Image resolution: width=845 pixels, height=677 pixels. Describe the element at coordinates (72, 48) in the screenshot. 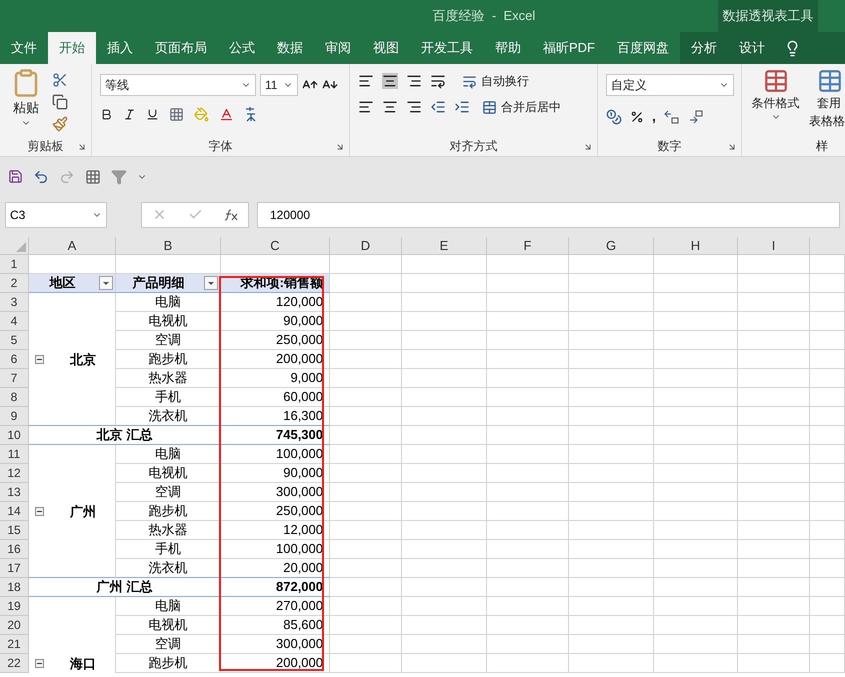

I see `ribbon-tab: 开始` at that location.